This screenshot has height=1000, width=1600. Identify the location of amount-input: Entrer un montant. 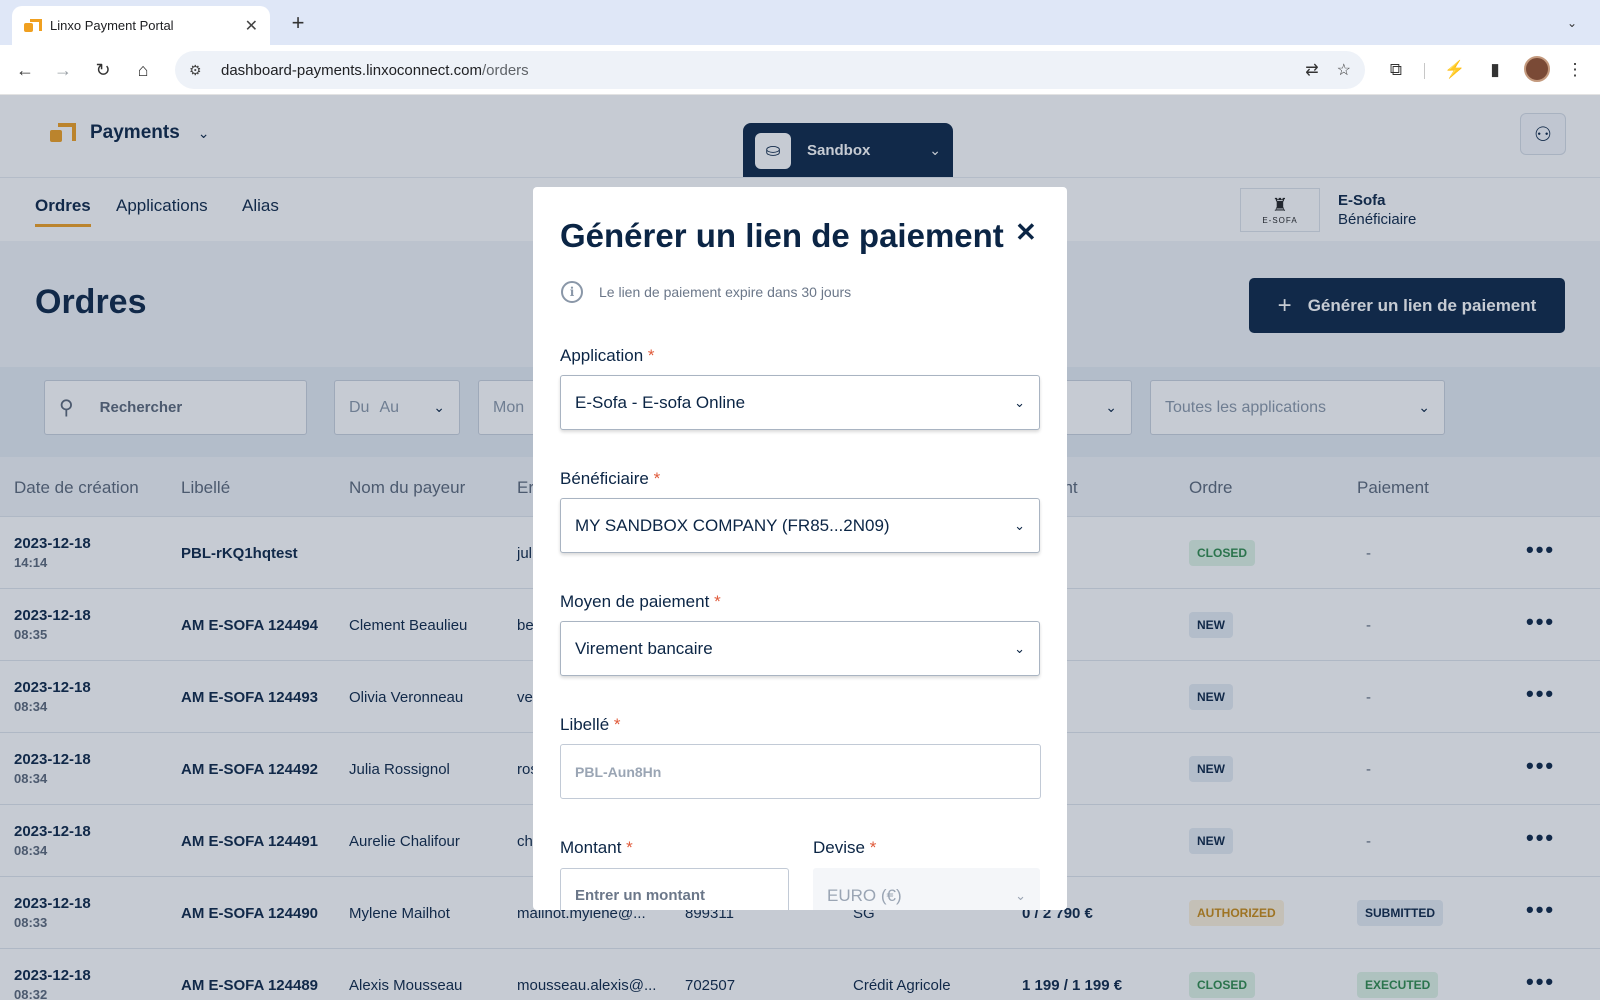
(674, 889).